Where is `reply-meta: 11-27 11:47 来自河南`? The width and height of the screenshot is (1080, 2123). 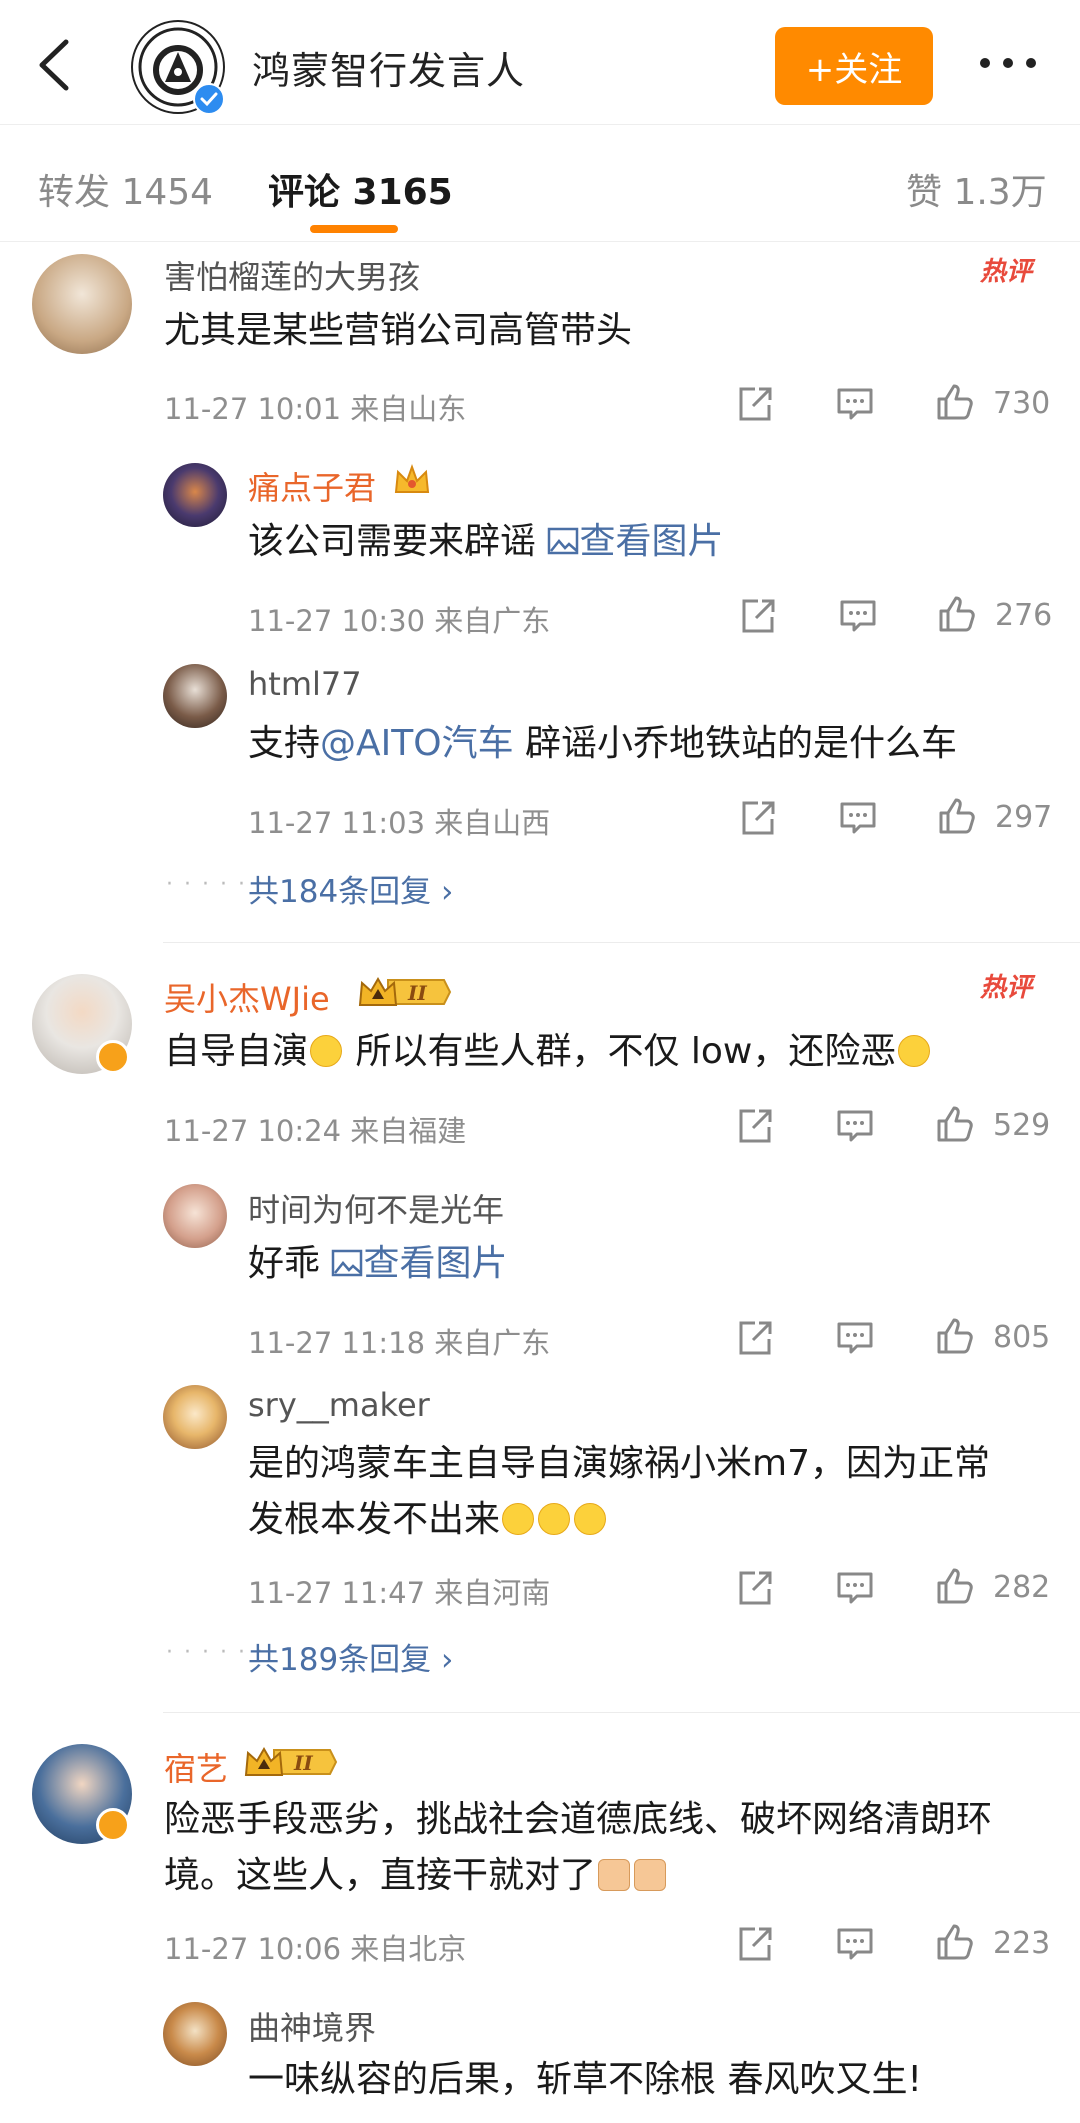 reply-meta: 11-27 11:47 来自河南 is located at coordinates (399, 1593).